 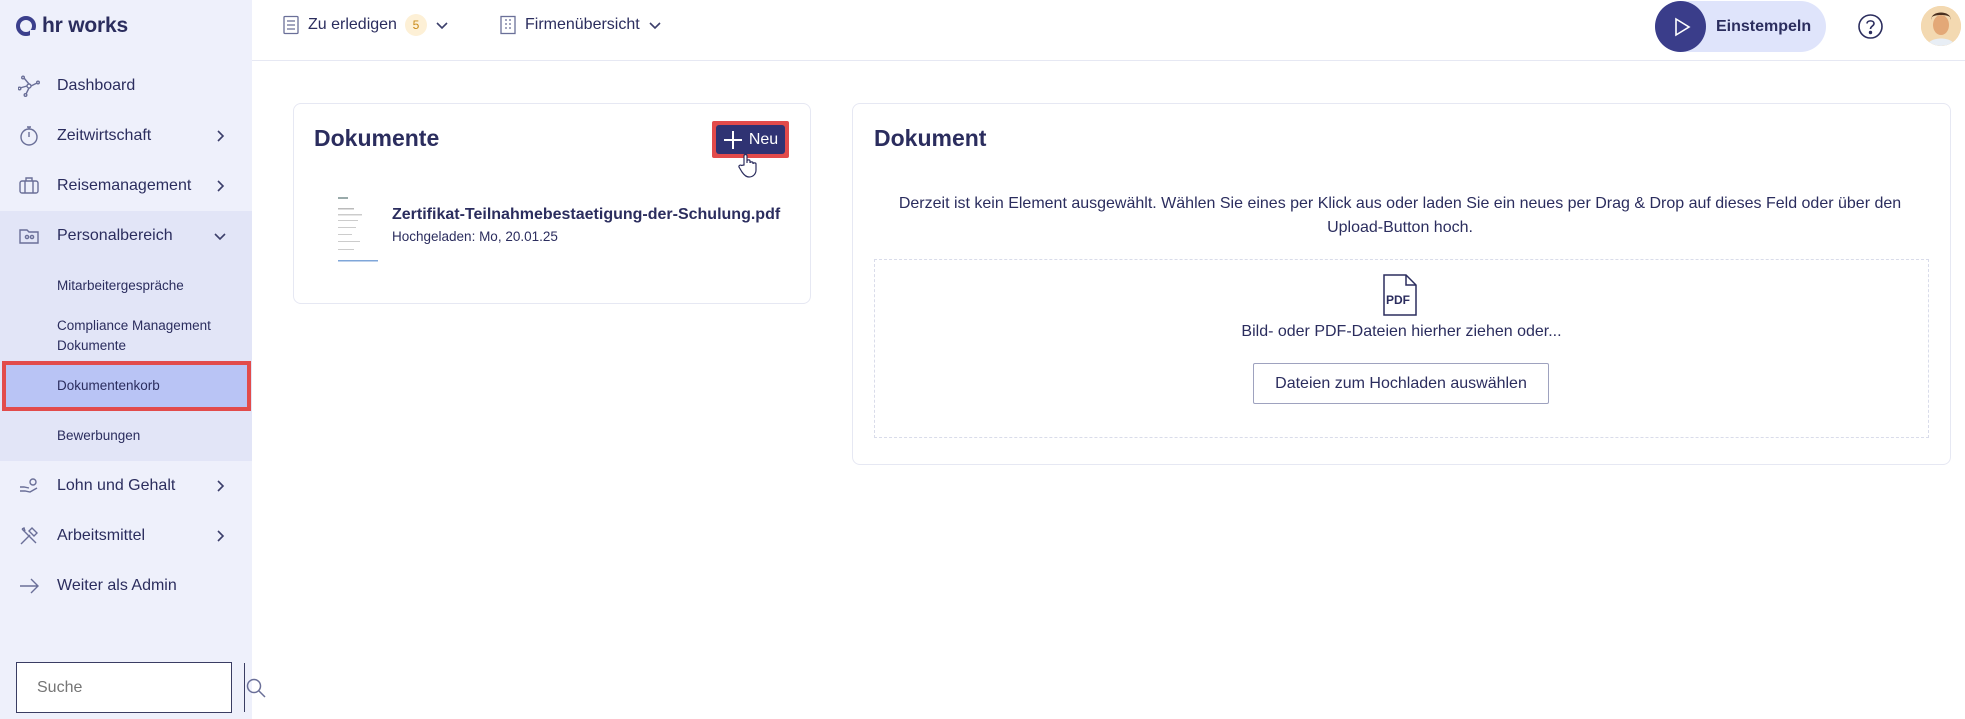 I want to click on search-input, so click(x=130, y=687).